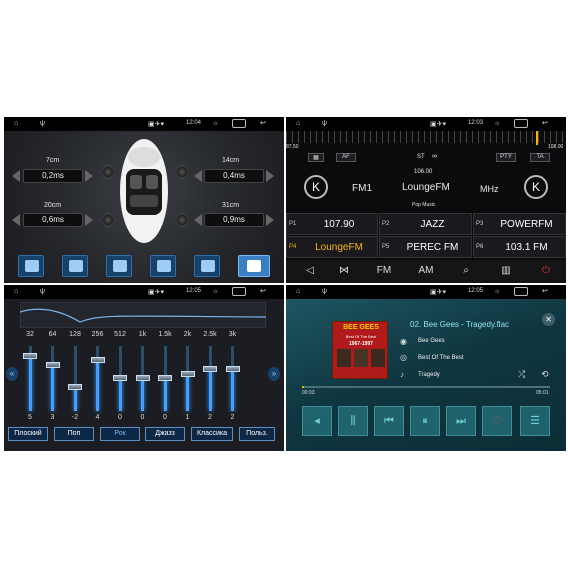 This screenshot has width=568, height=568. What do you see at coordinates (466, 270) in the screenshot?
I see `search-icon: ⌕` at bounding box center [466, 270].